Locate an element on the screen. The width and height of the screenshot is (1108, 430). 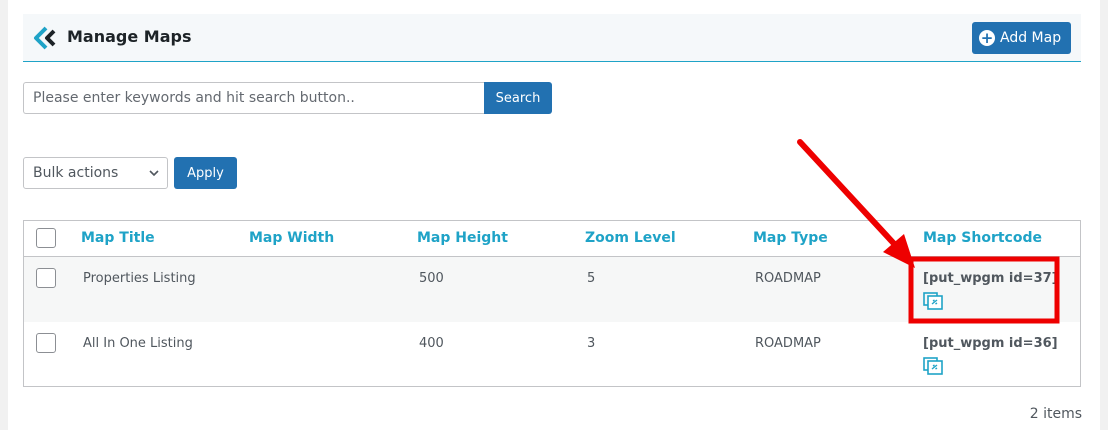
column-map-height: Map Height is located at coordinates (462, 238).